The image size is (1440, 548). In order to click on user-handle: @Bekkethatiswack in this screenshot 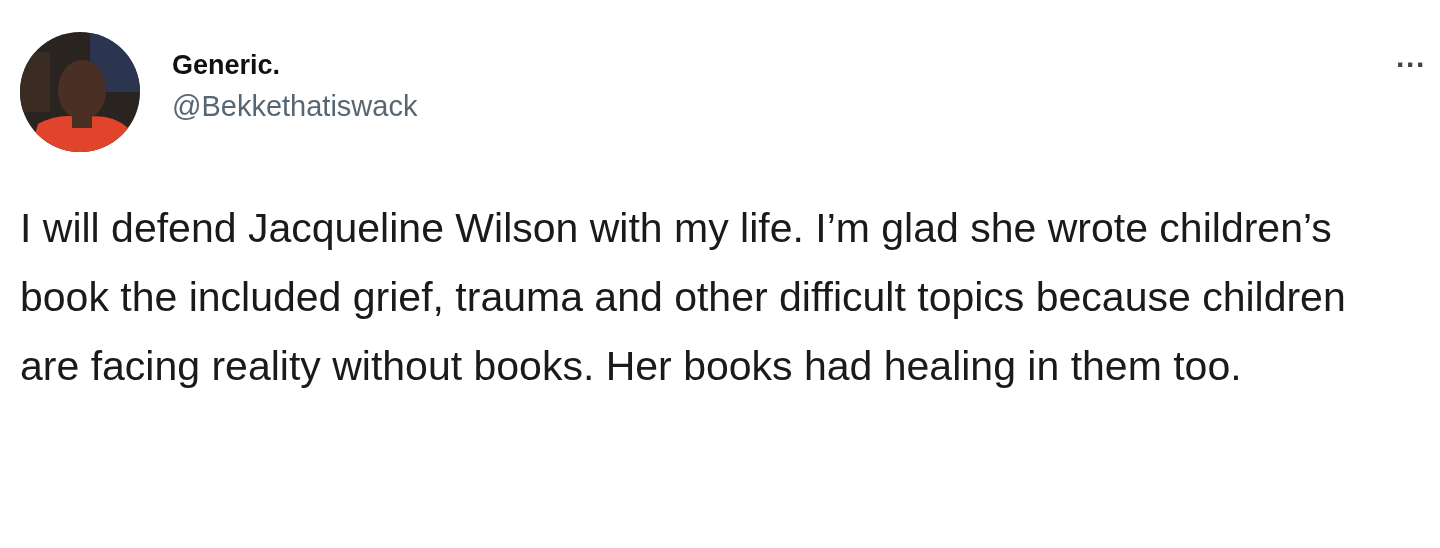, I will do `click(295, 106)`.